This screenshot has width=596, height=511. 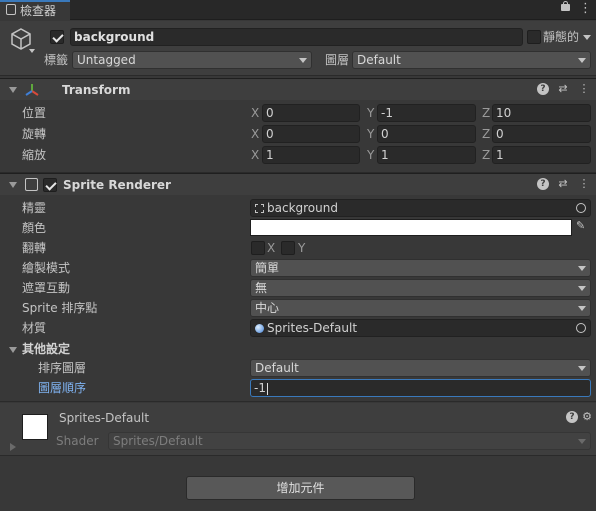 What do you see at coordinates (11, 9) in the screenshot?
I see `inspector-icon` at bounding box center [11, 9].